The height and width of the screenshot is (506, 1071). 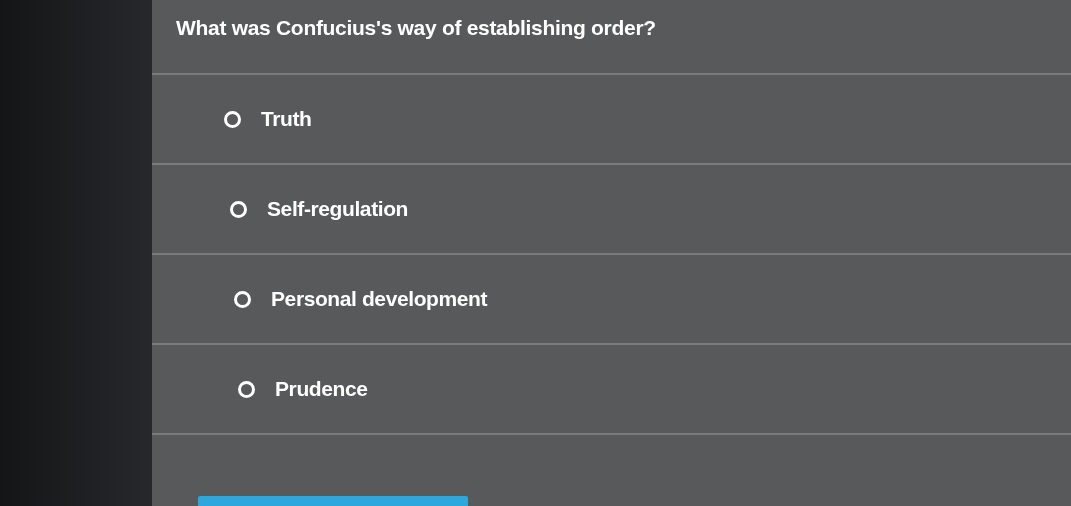 What do you see at coordinates (415, 28) in the screenshot?
I see `question-text: What was Confucius's way of establishing order?` at bounding box center [415, 28].